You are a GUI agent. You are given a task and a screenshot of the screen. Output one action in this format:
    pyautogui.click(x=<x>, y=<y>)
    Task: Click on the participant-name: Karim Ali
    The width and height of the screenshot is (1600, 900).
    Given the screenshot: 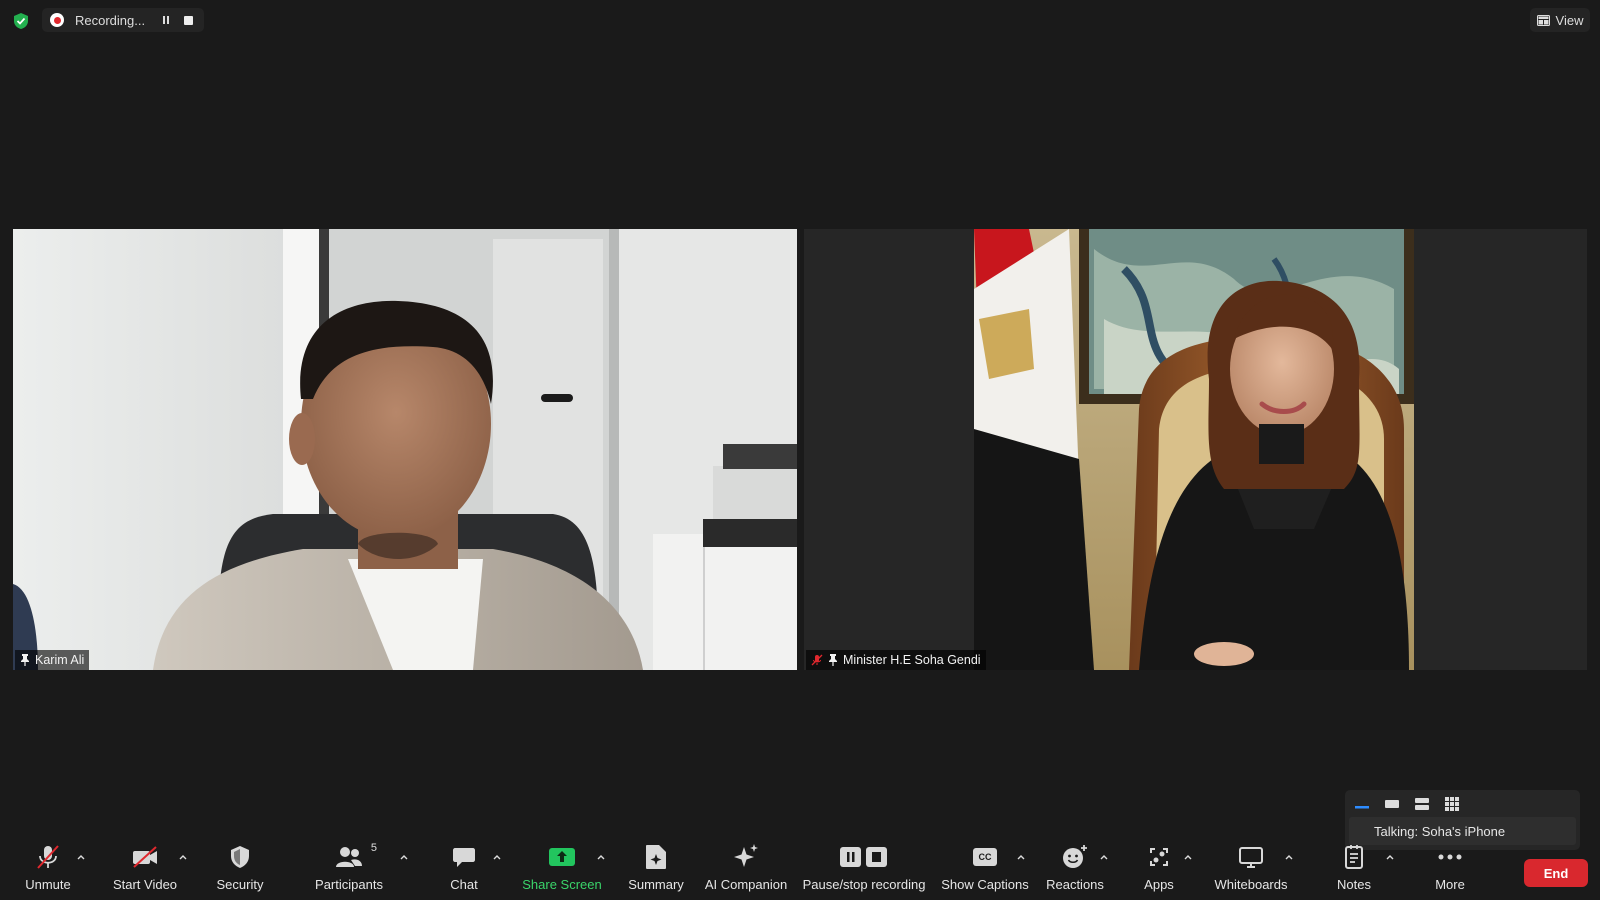 What is the action you would take?
    pyautogui.click(x=60, y=660)
    